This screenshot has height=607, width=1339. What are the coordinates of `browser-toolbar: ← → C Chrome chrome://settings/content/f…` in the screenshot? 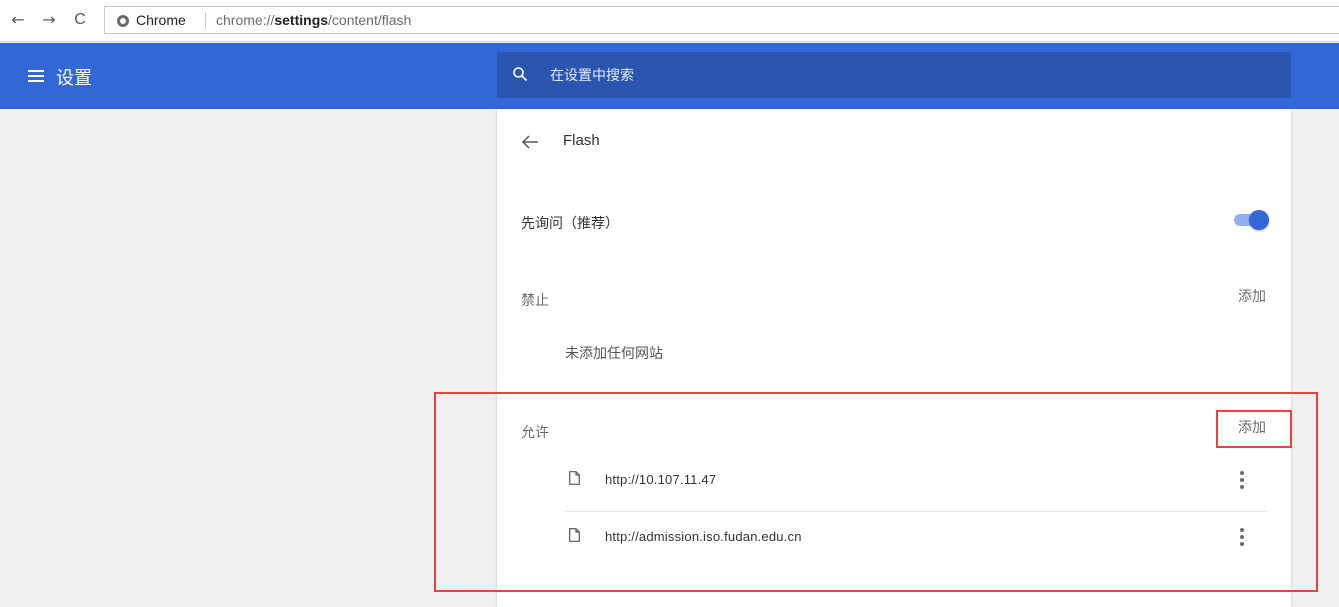 It's located at (669, 21).